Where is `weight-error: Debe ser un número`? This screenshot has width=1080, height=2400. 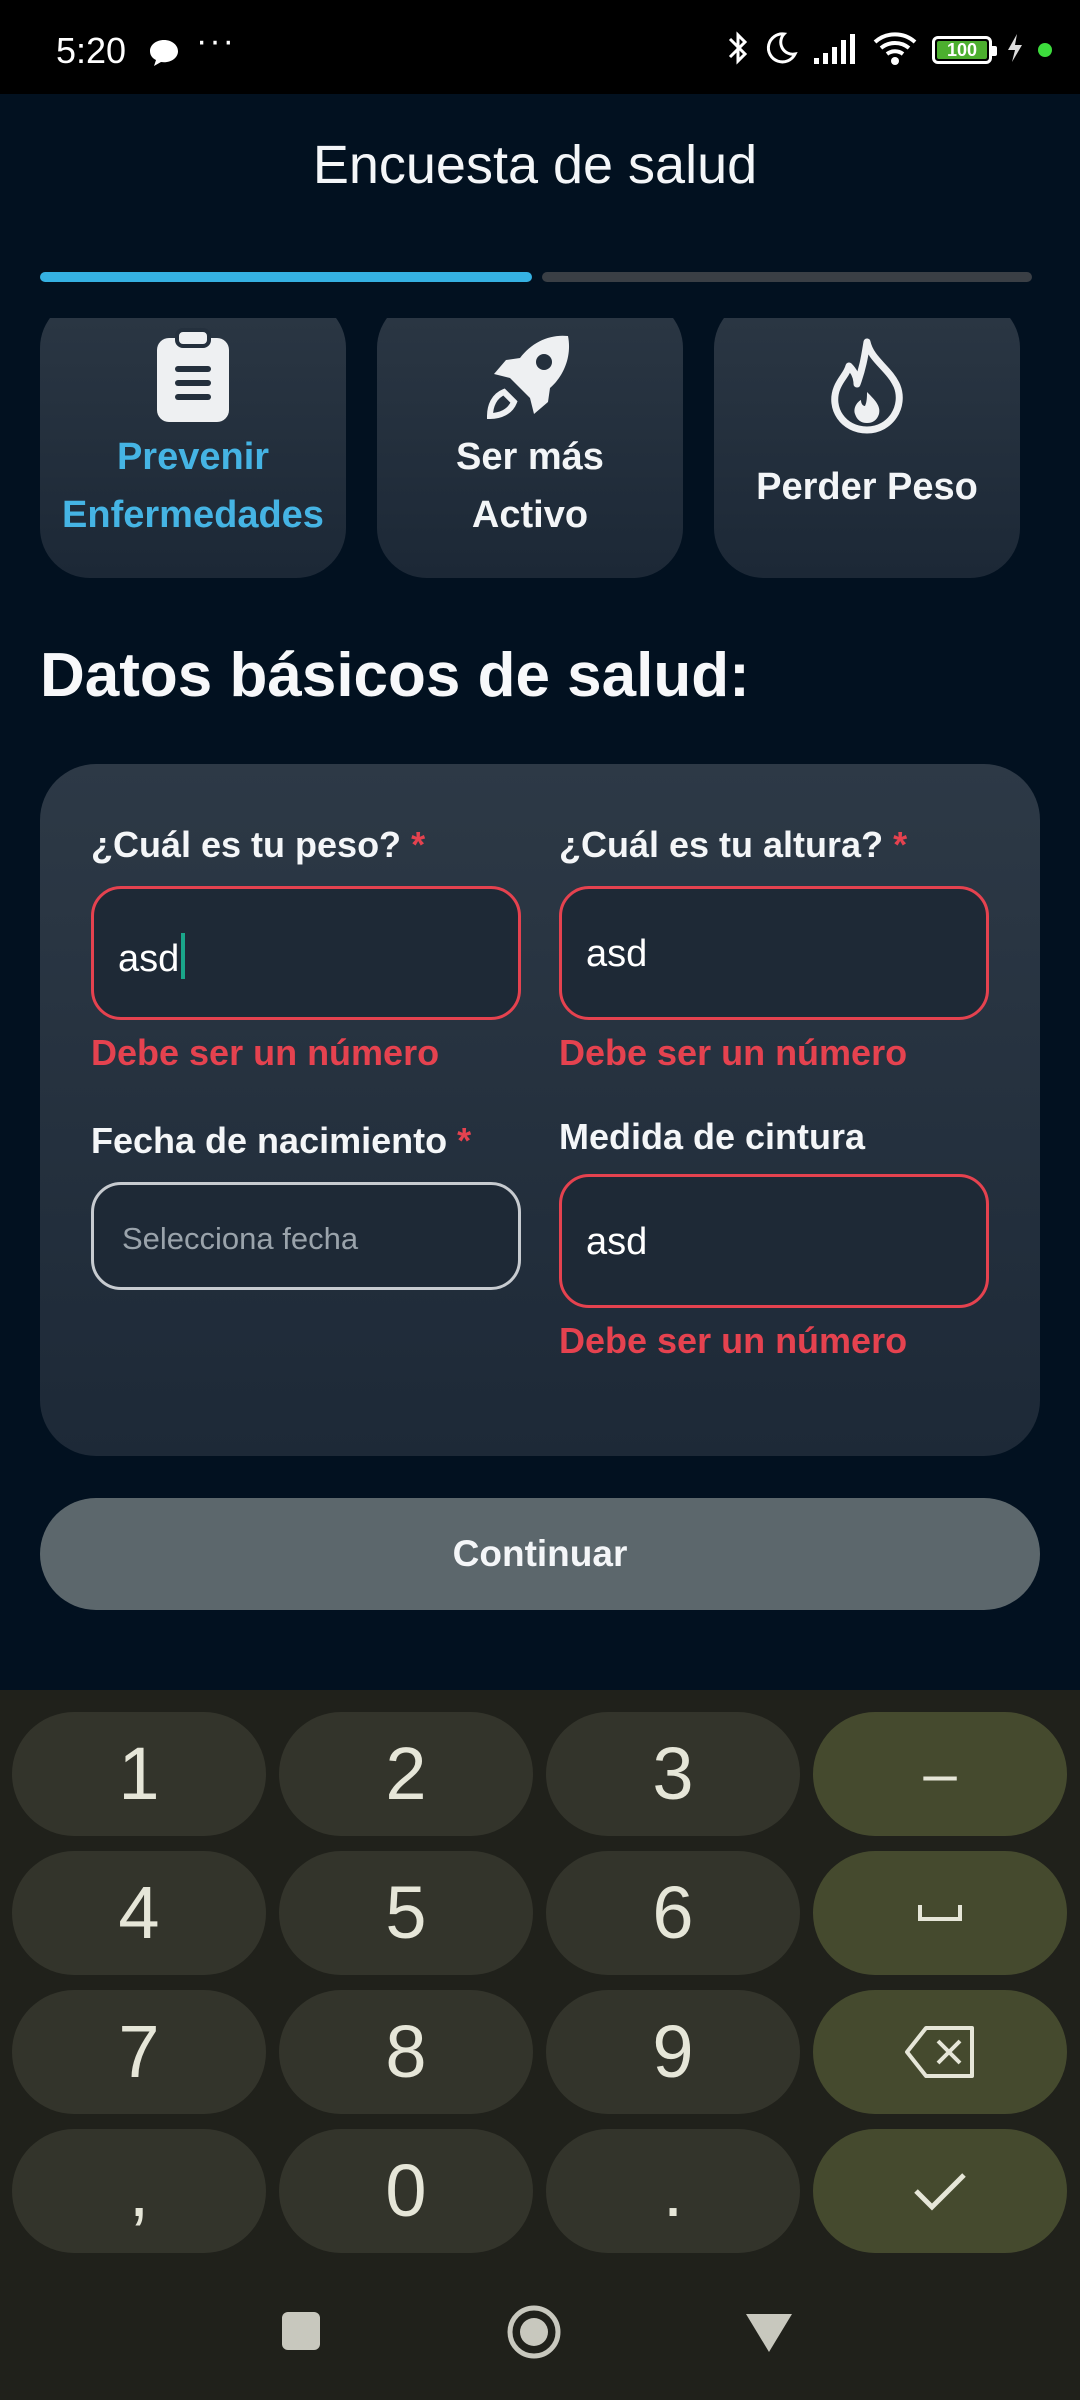
weight-error: Debe ser un número is located at coordinates (265, 1052).